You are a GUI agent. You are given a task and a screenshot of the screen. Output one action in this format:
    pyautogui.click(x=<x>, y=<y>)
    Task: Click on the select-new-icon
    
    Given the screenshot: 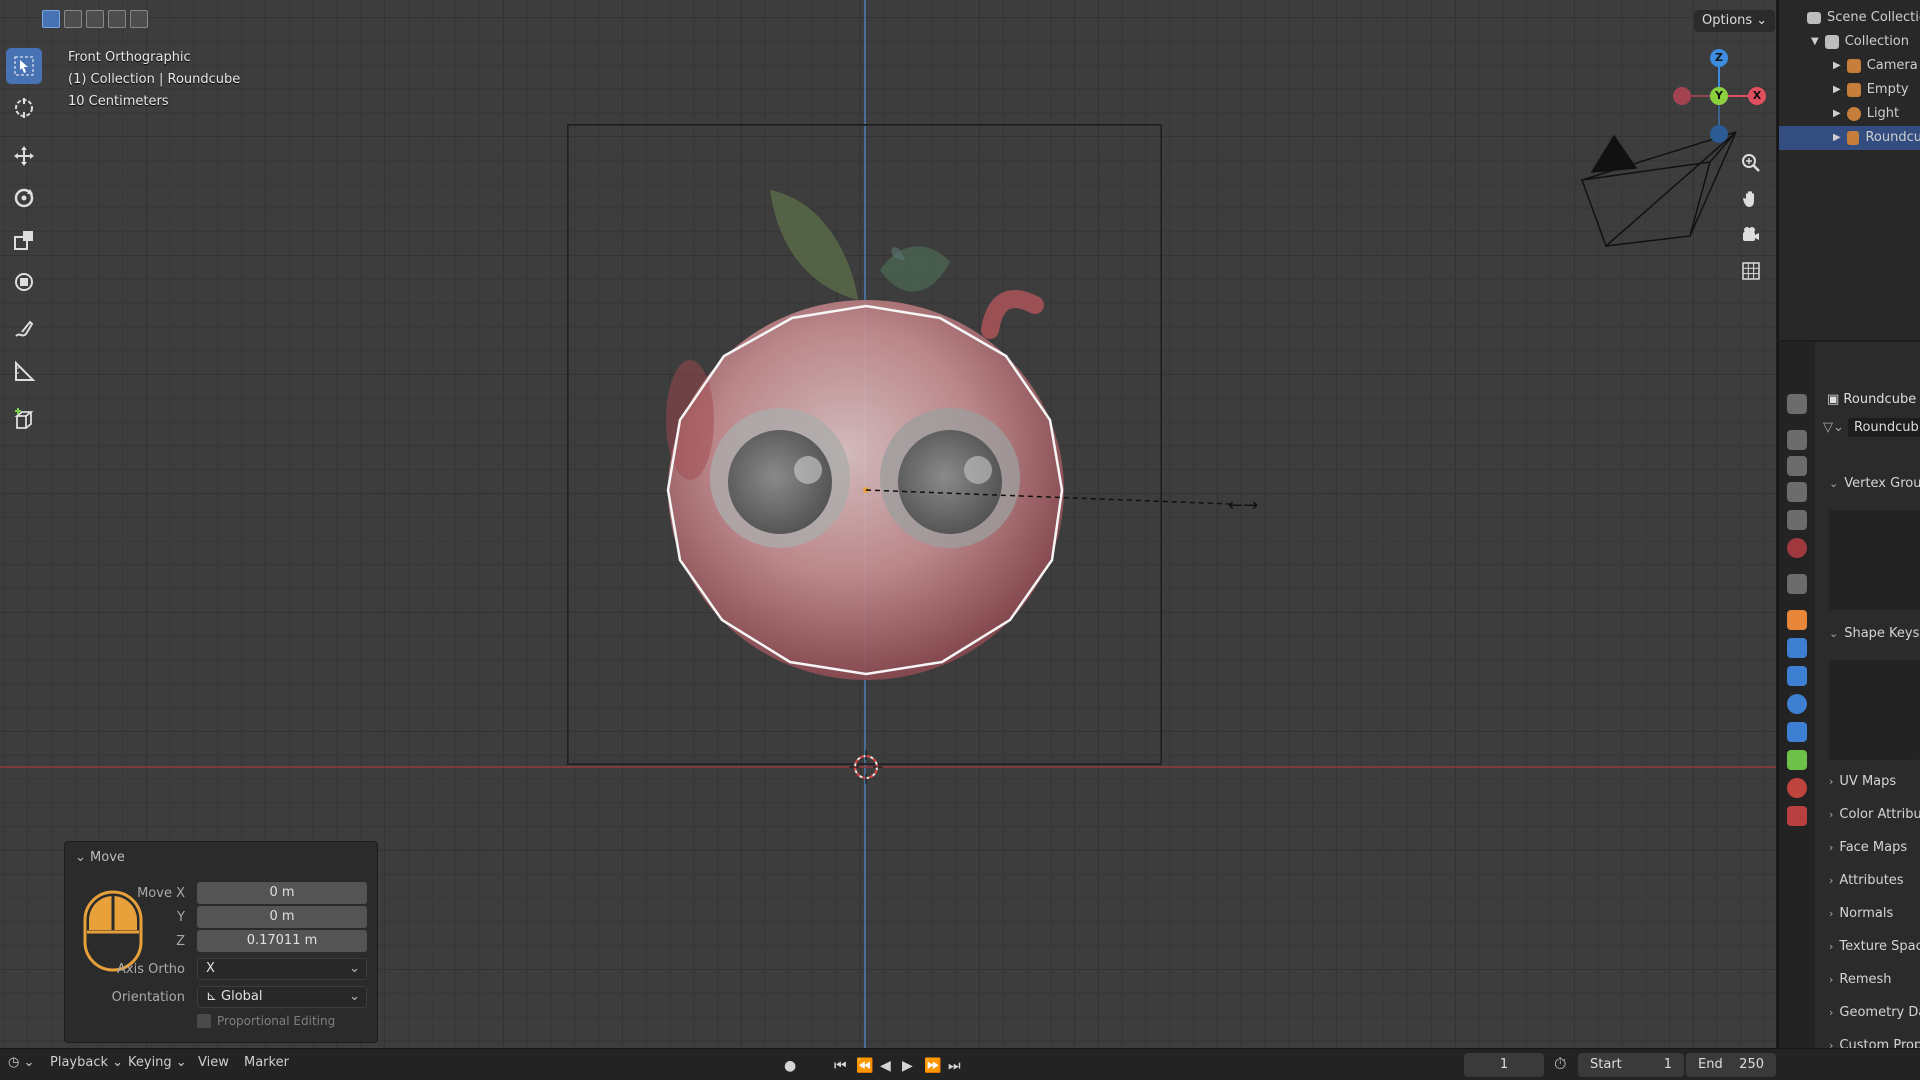 What is the action you would take?
    pyautogui.click(x=51, y=19)
    